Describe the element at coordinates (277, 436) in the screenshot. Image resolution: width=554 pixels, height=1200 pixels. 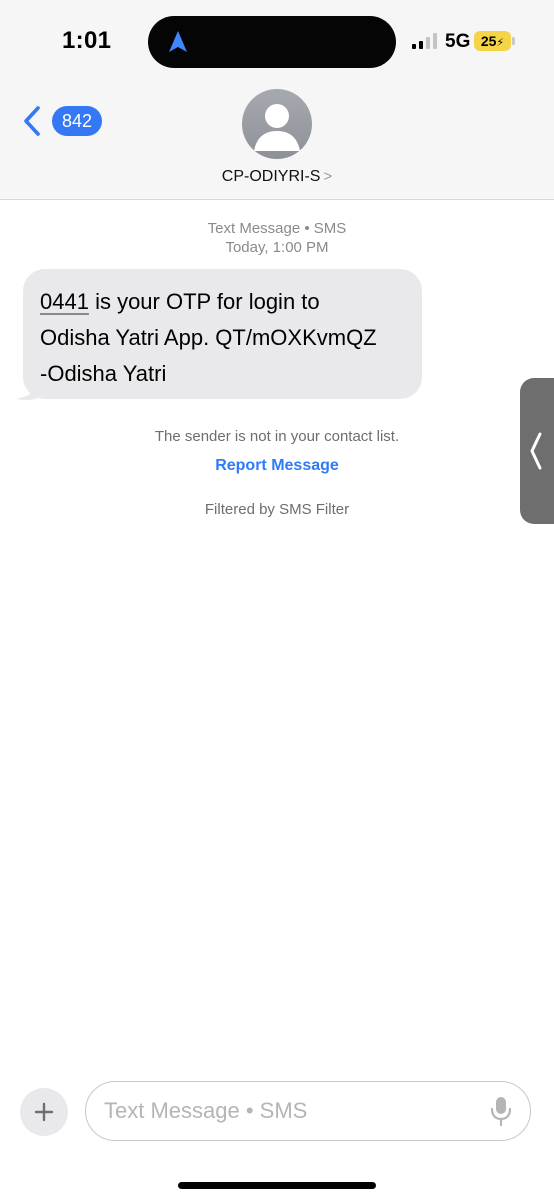
I see `sender-notice: The sender is not in your contact list.` at that location.